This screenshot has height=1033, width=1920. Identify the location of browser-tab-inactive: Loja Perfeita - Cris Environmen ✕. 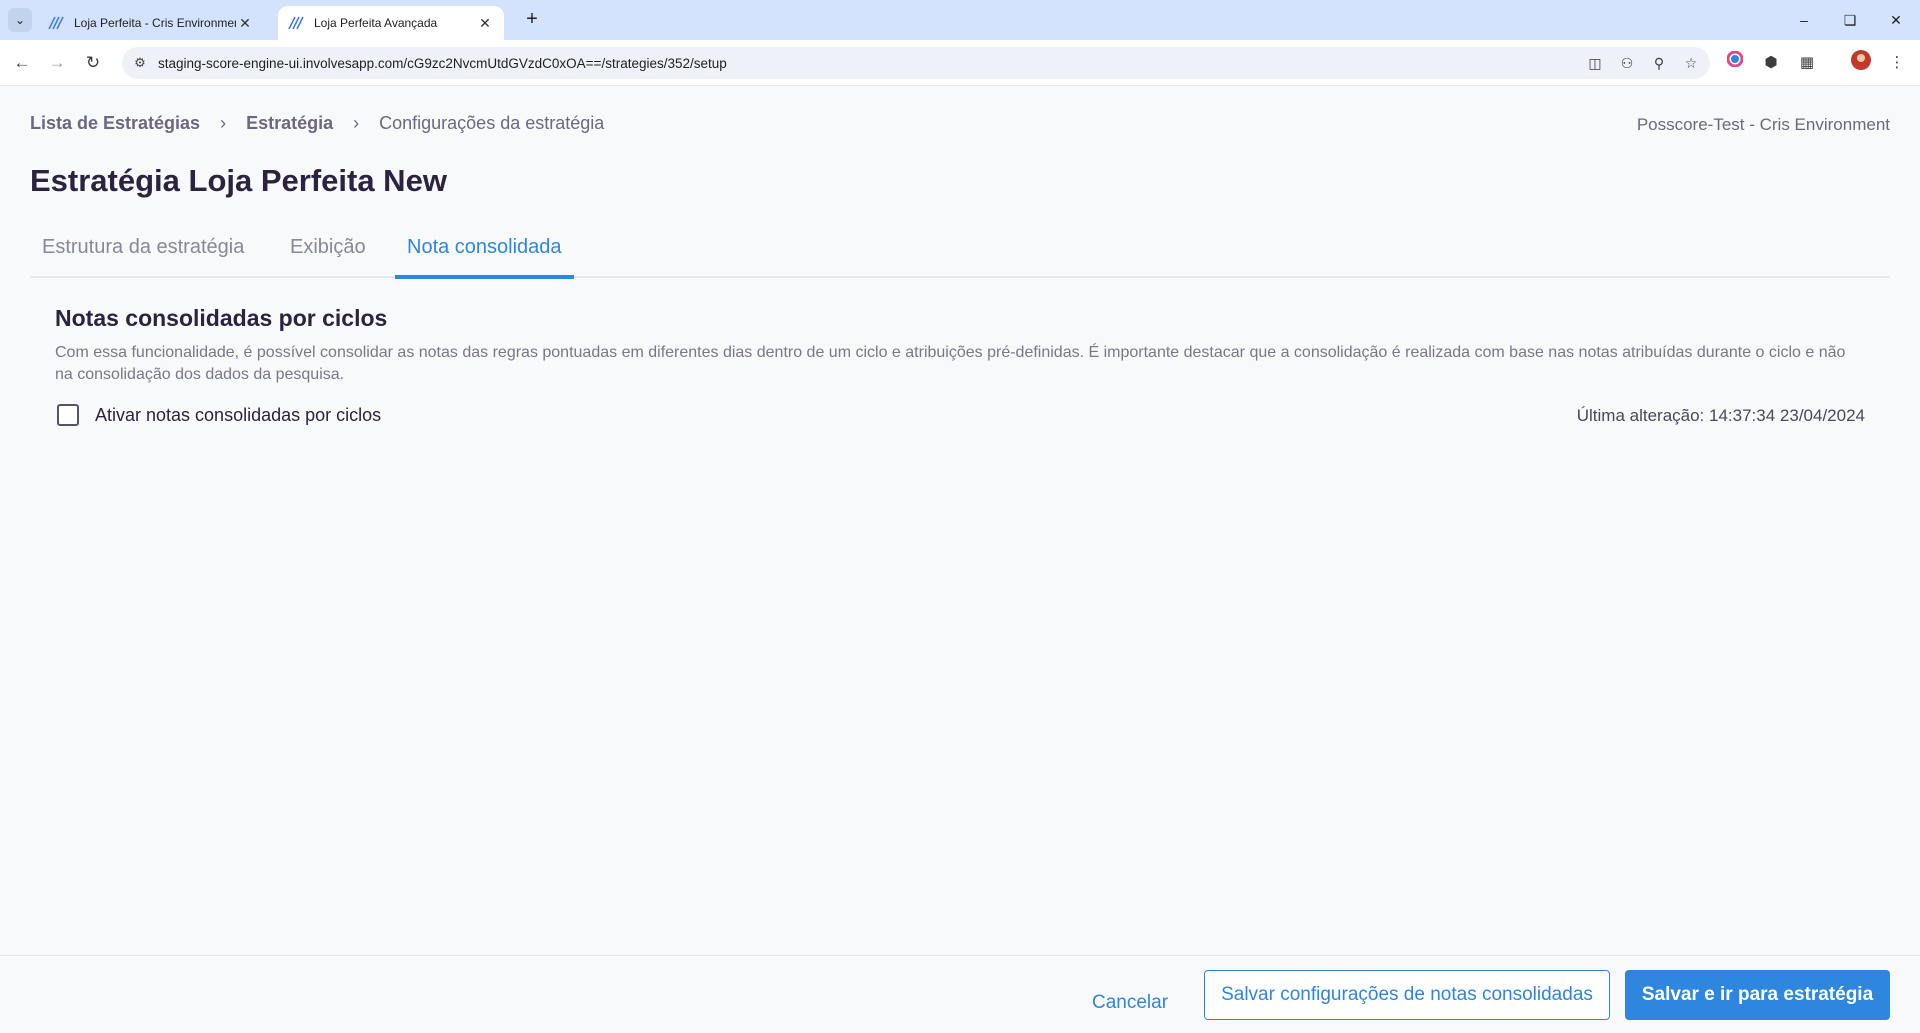
(151, 23).